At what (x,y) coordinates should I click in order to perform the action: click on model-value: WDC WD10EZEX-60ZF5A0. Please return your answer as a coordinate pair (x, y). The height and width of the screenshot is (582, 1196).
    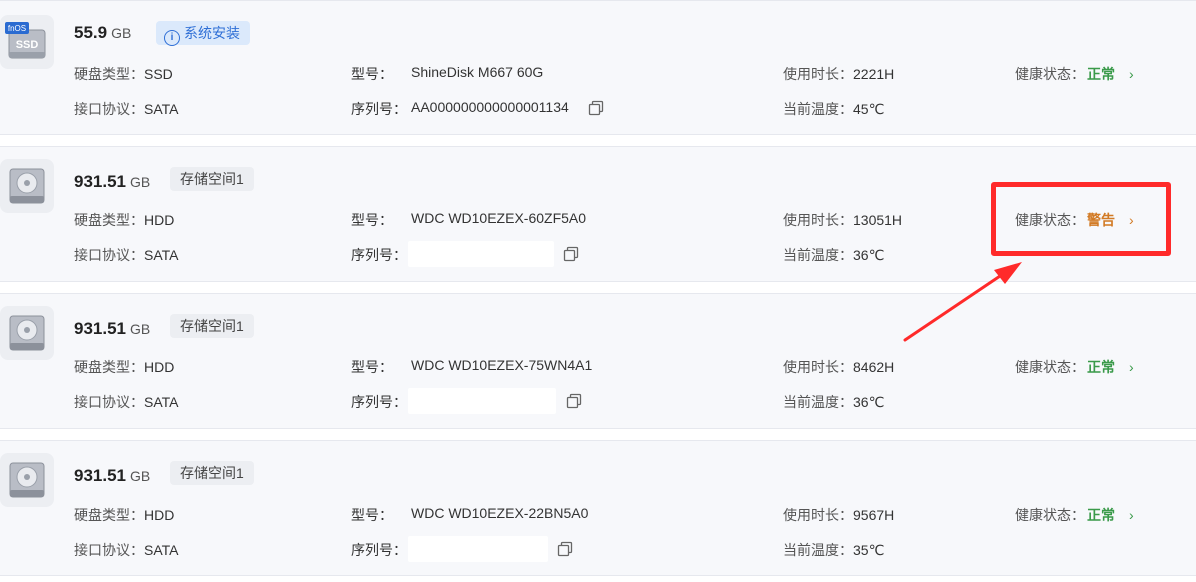
    Looking at the image, I should click on (499, 218).